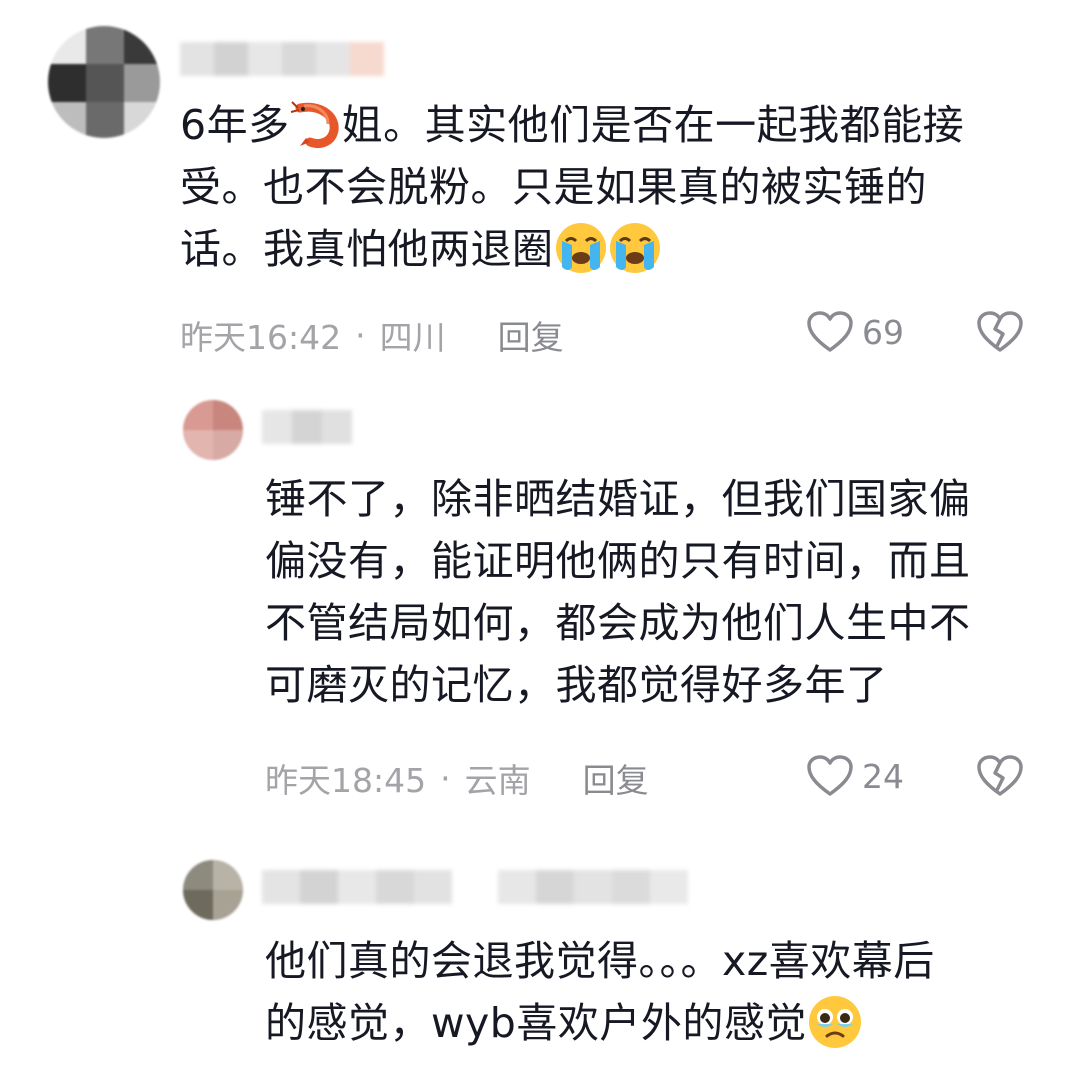 The image size is (1081, 1080). I want to click on text-line: 锤不了，除非晒结婚证，但我们国家偏, so click(618, 499).